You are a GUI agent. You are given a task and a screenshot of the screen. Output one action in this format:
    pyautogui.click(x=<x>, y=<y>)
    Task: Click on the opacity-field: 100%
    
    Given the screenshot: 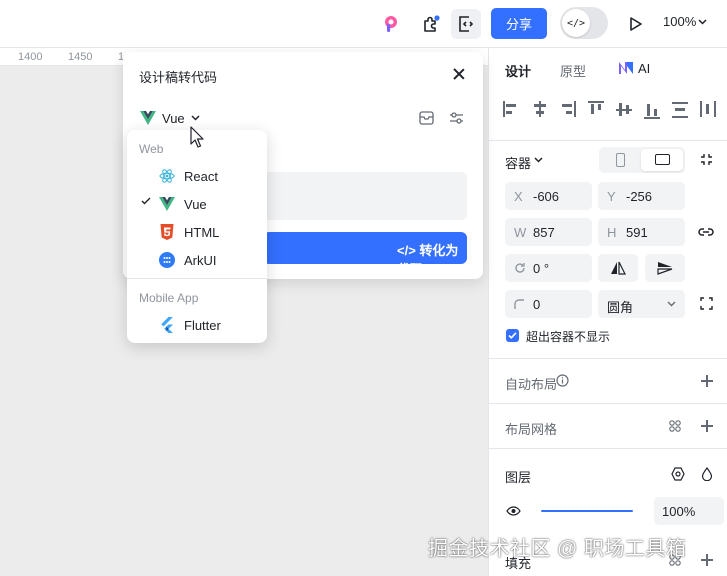 What is the action you would take?
    pyautogui.click(x=689, y=511)
    